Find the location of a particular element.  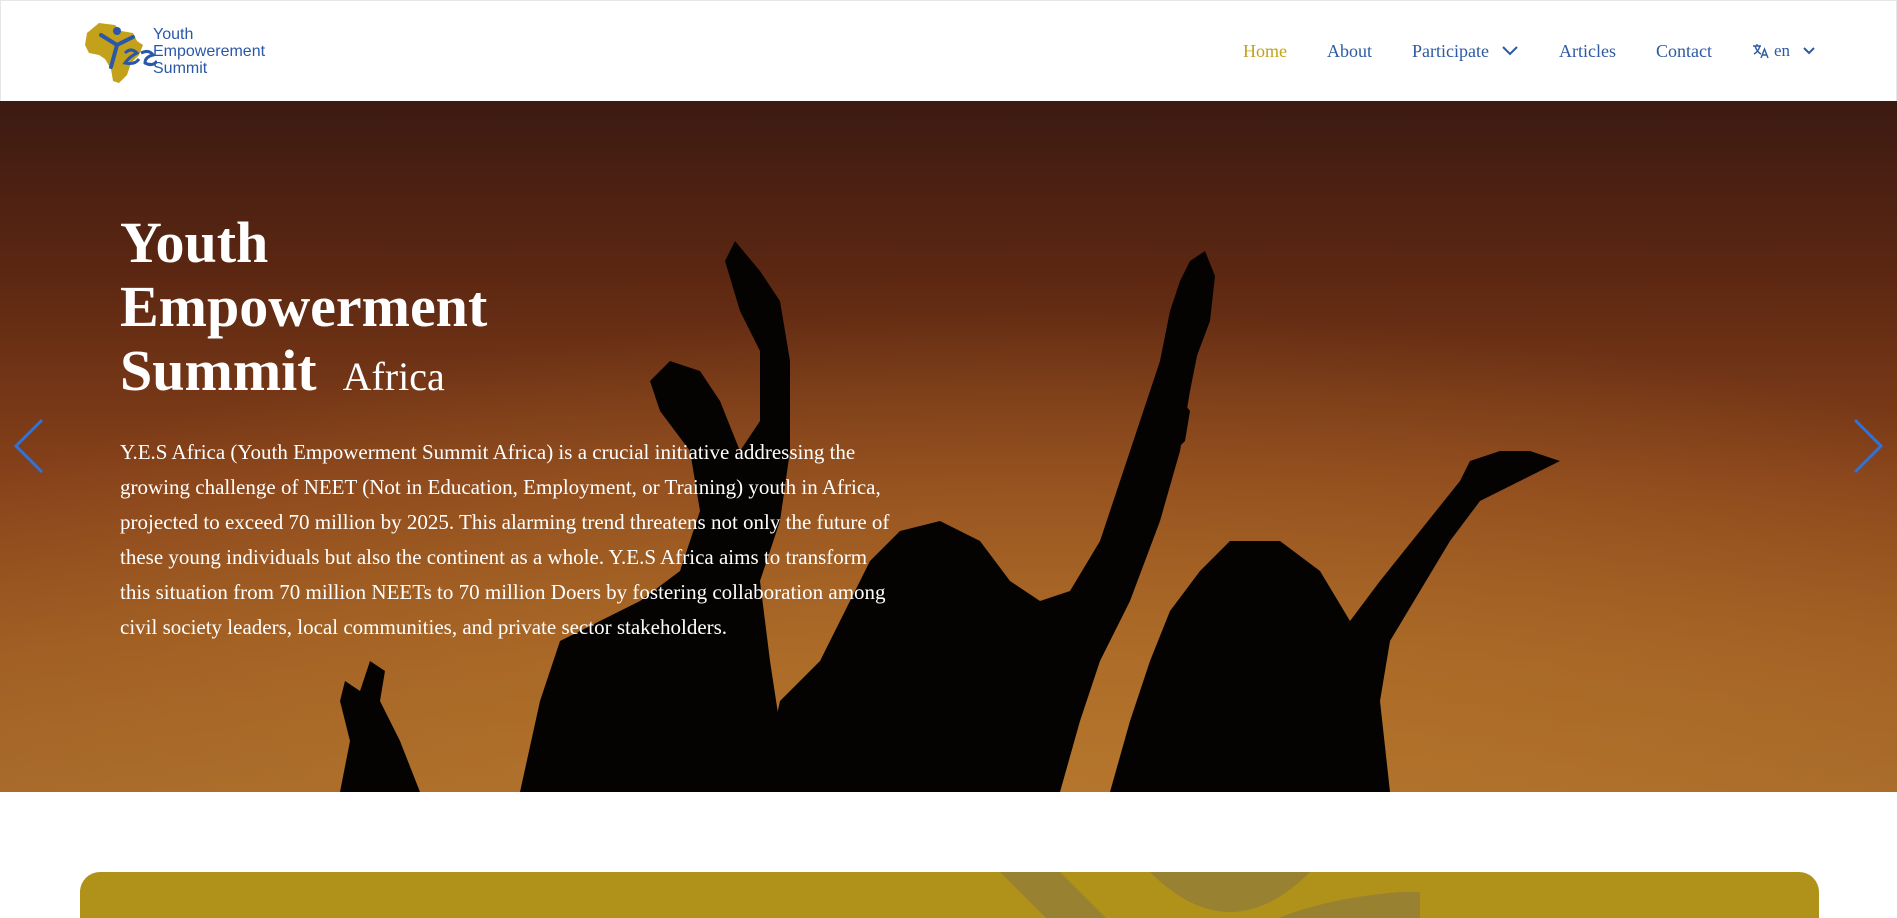

logo-line-3: Summit is located at coordinates (180, 68).